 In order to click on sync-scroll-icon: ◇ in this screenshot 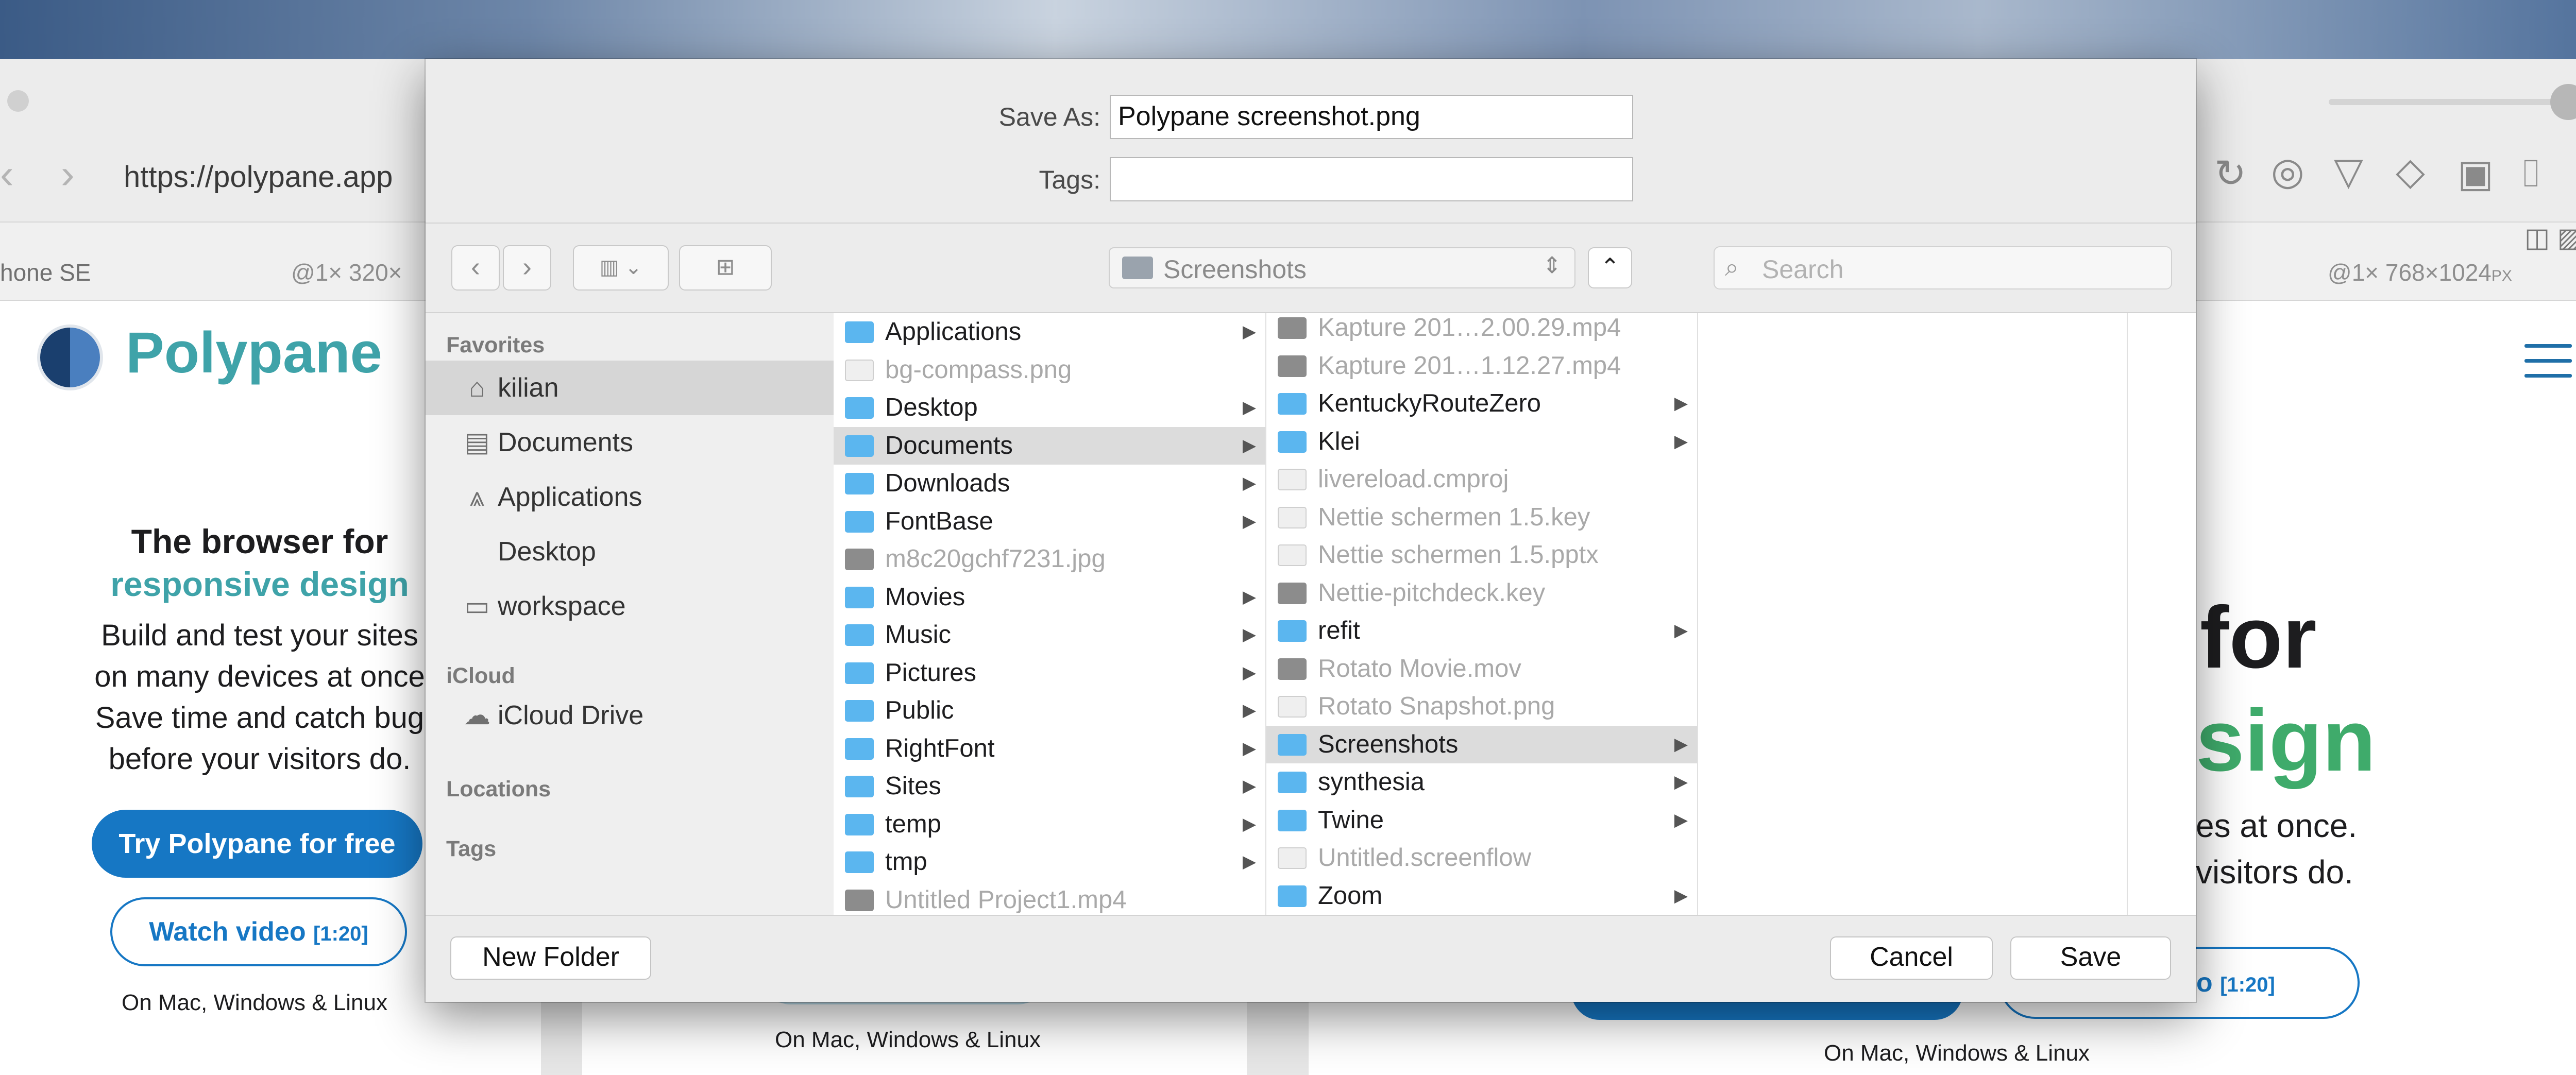, I will do `click(2410, 172)`.